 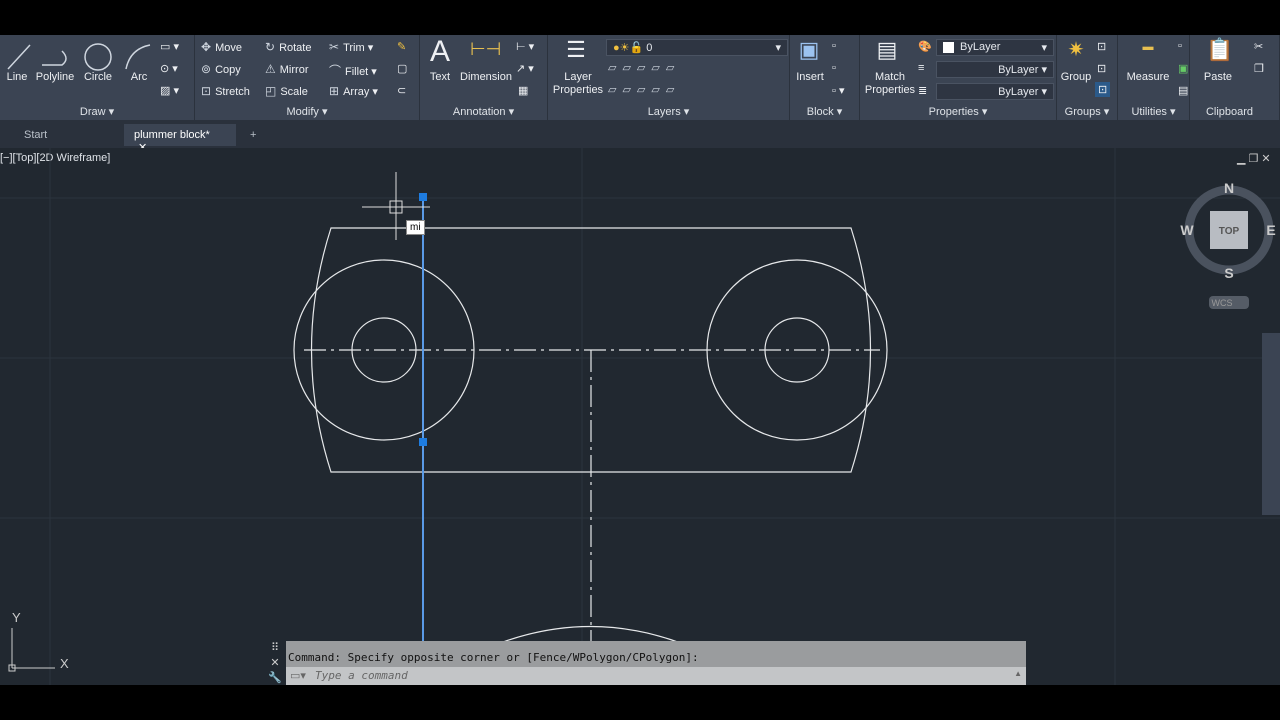 What do you see at coordinates (415, 227) in the screenshot?
I see `dynamic-input: mi` at bounding box center [415, 227].